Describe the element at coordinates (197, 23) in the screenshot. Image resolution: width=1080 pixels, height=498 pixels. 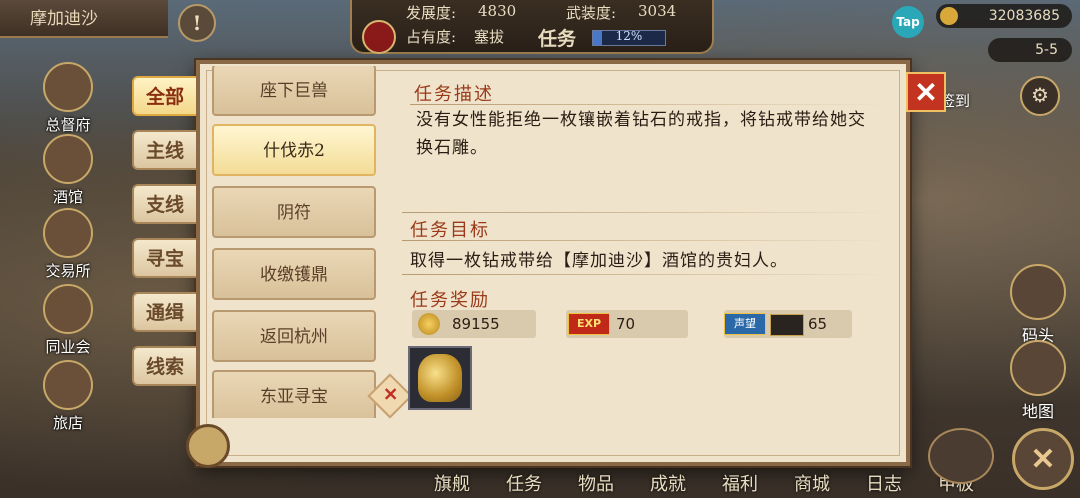
I see `alert-icon: !` at that location.